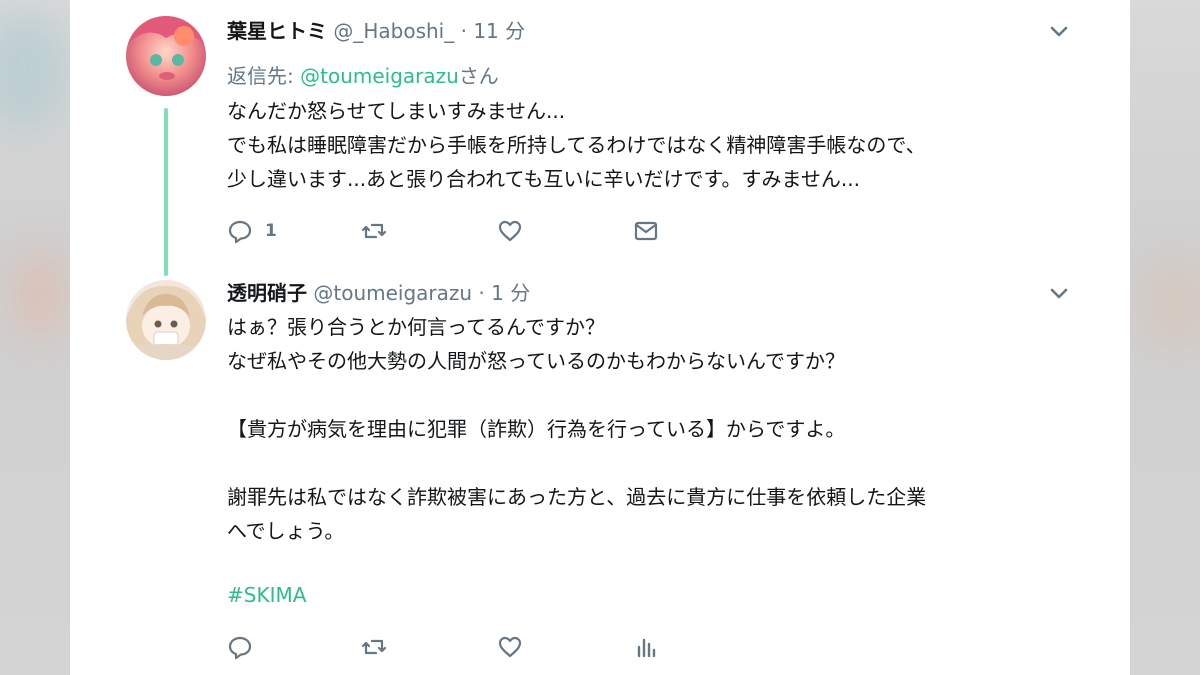 Image resolution: width=1200 pixels, height=675 pixels. I want to click on reply-button: 1, so click(252, 231).